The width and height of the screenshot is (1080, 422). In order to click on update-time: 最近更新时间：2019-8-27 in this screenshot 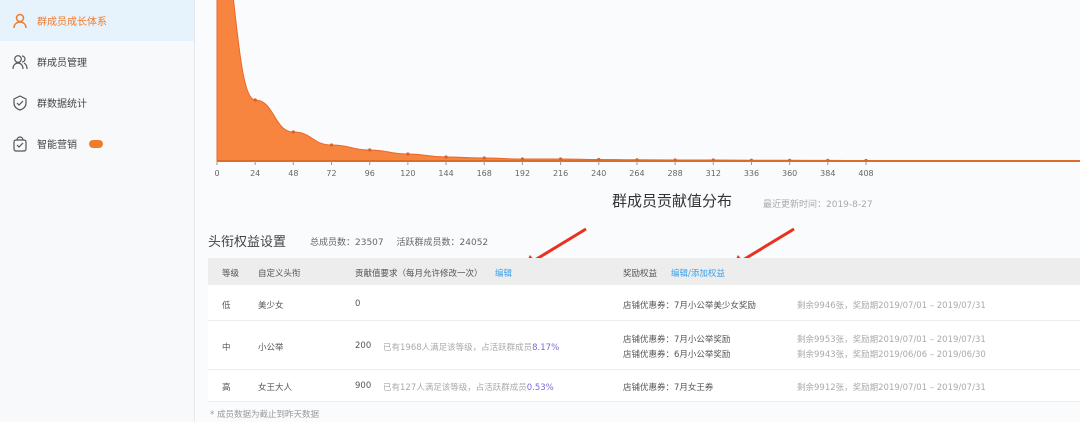, I will do `click(818, 205)`.